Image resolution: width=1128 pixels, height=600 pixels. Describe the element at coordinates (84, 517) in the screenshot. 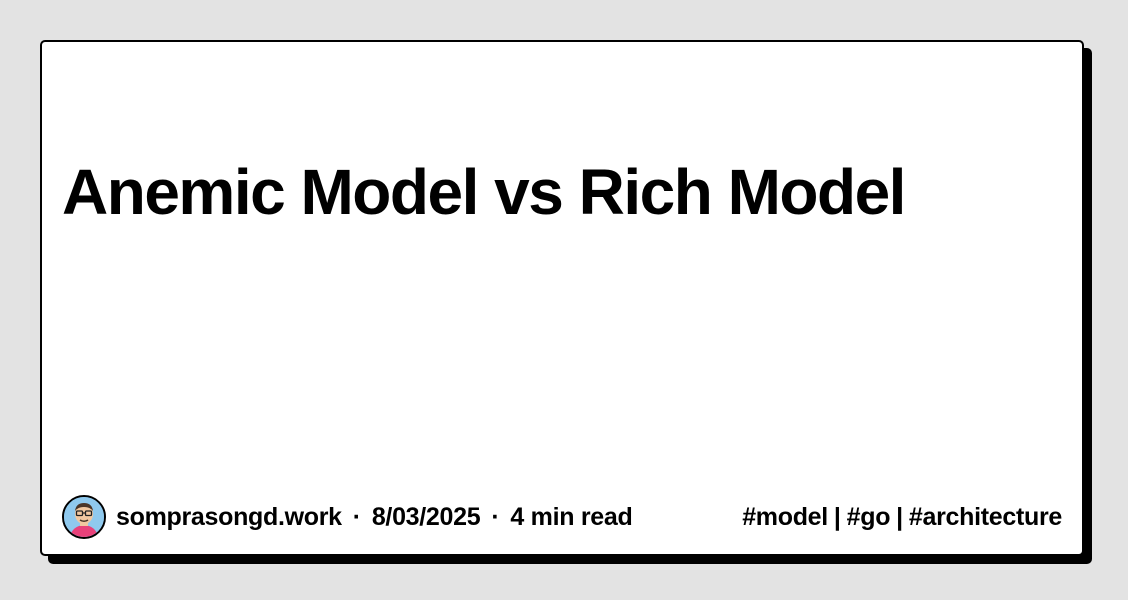

I see `avatar-icon` at that location.